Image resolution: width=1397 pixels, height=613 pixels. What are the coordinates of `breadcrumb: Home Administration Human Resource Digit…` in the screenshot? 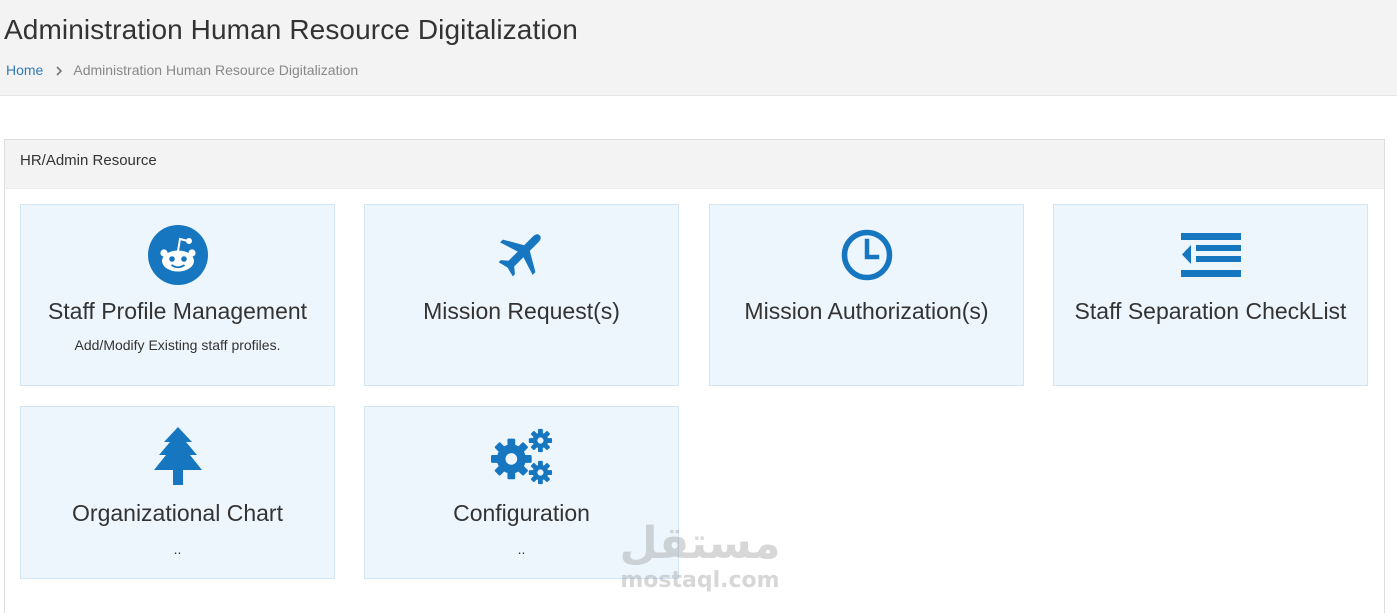 It's located at (182, 70).